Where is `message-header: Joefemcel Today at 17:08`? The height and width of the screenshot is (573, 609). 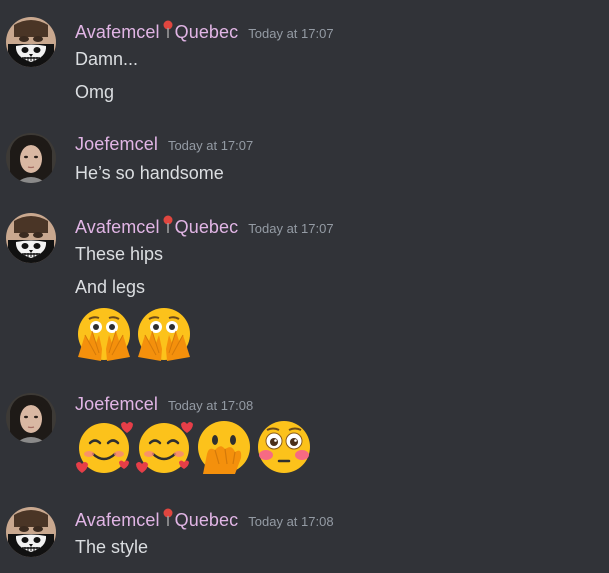
message-header: Joefemcel Today at 17:08 is located at coordinates (164, 406).